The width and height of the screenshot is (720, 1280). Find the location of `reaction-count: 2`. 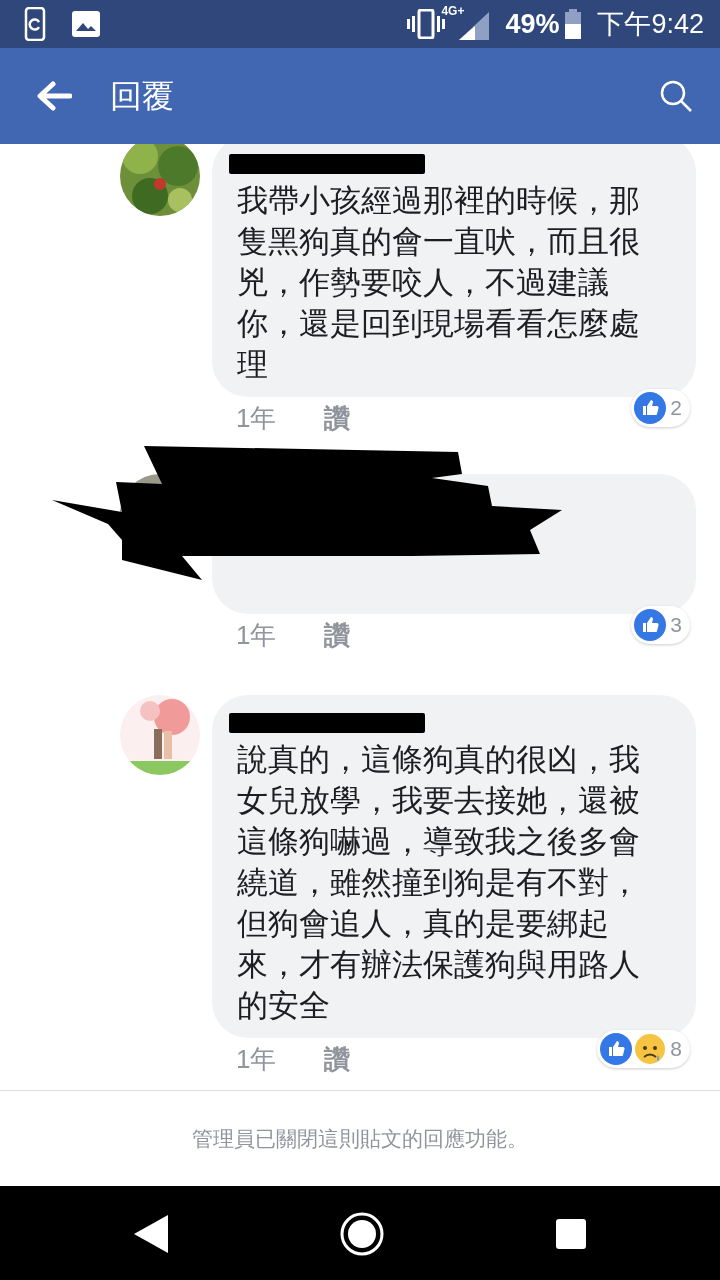

reaction-count: 2 is located at coordinates (676, 408).